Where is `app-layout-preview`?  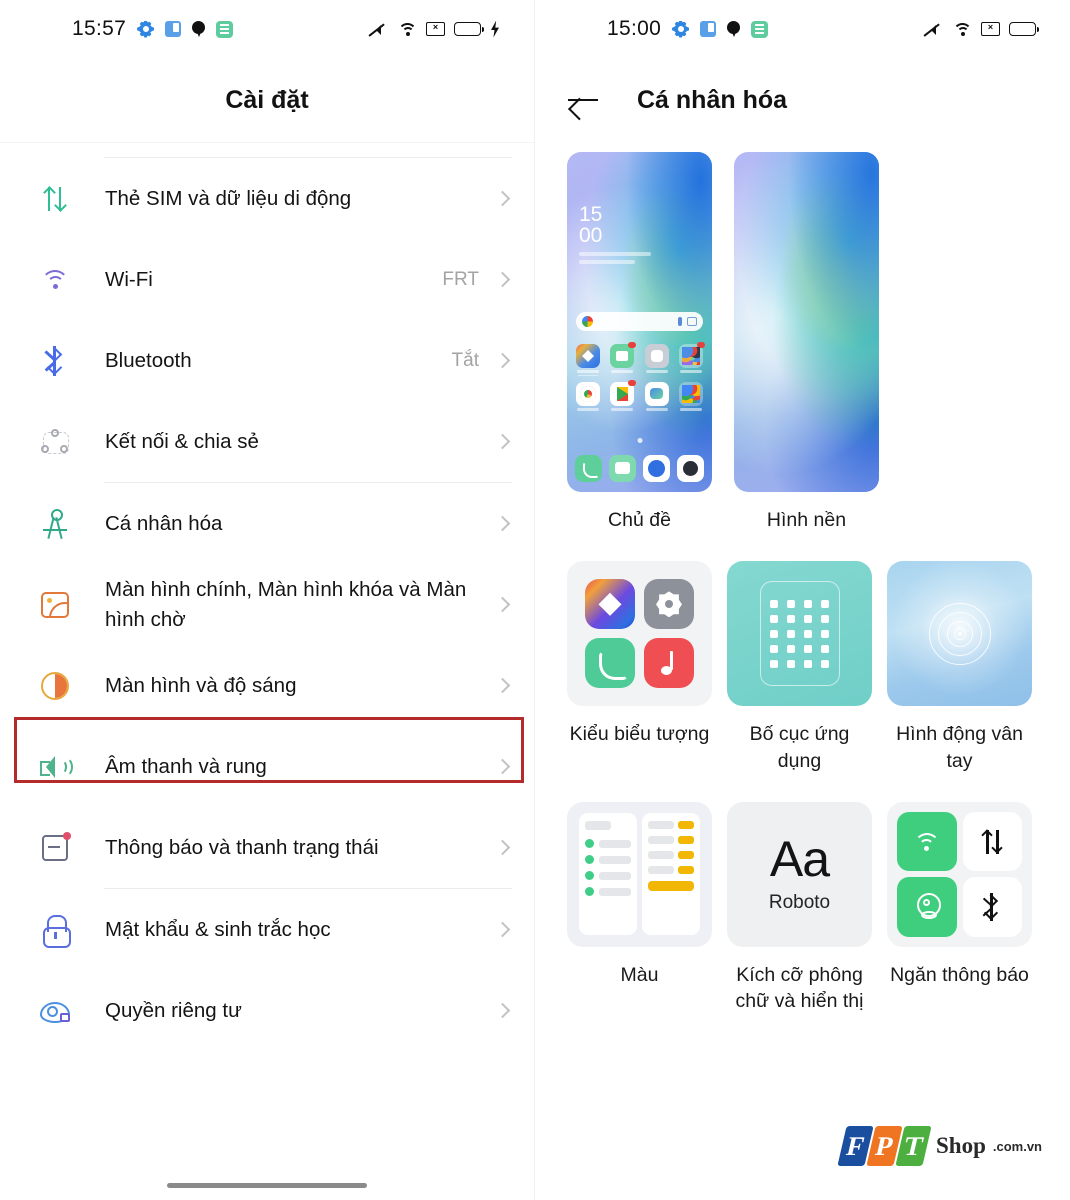
app-layout-preview is located at coordinates (799, 634).